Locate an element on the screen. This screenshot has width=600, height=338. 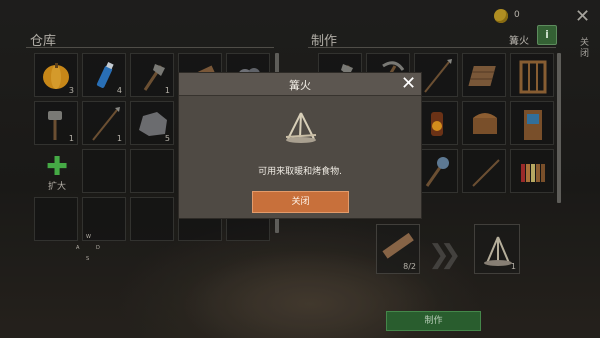
dialog-description: 可用来取暖和烤食物. is located at coordinates (300, 172).